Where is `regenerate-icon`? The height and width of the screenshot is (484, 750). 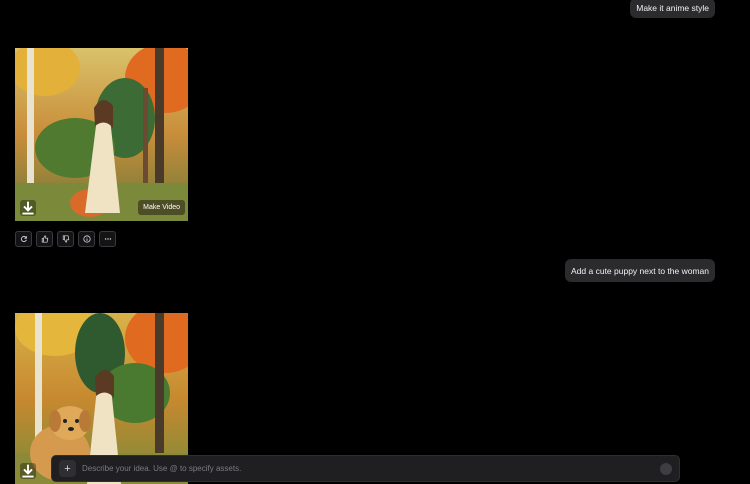
regenerate-icon is located at coordinates (23, 239).